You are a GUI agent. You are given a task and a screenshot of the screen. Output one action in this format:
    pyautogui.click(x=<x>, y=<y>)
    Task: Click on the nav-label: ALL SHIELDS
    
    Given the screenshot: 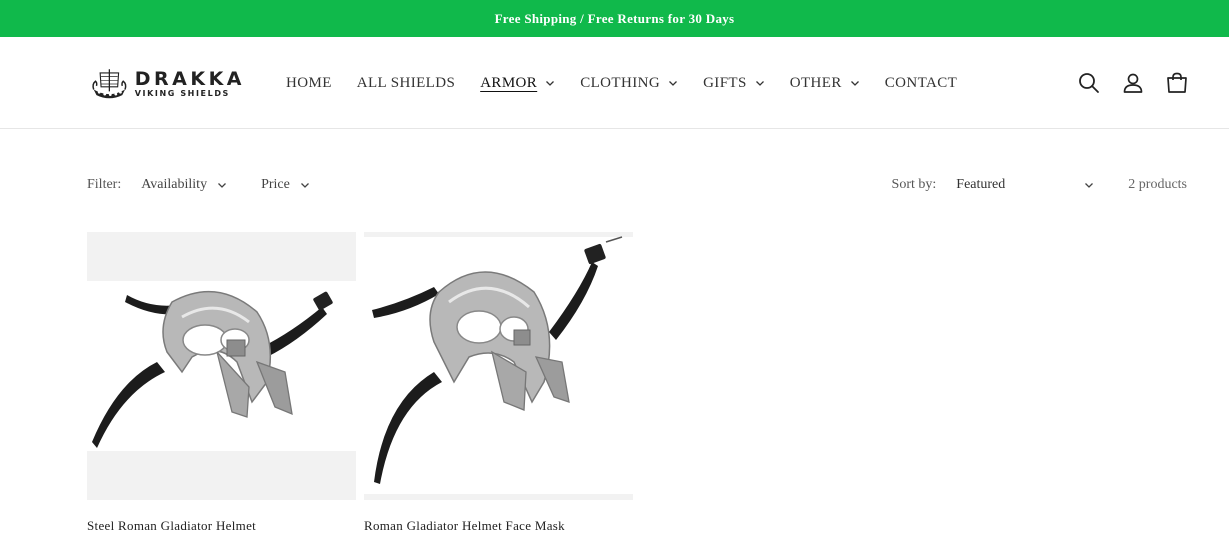 What is the action you would take?
    pyautogui.click(x=406, y=82)
    